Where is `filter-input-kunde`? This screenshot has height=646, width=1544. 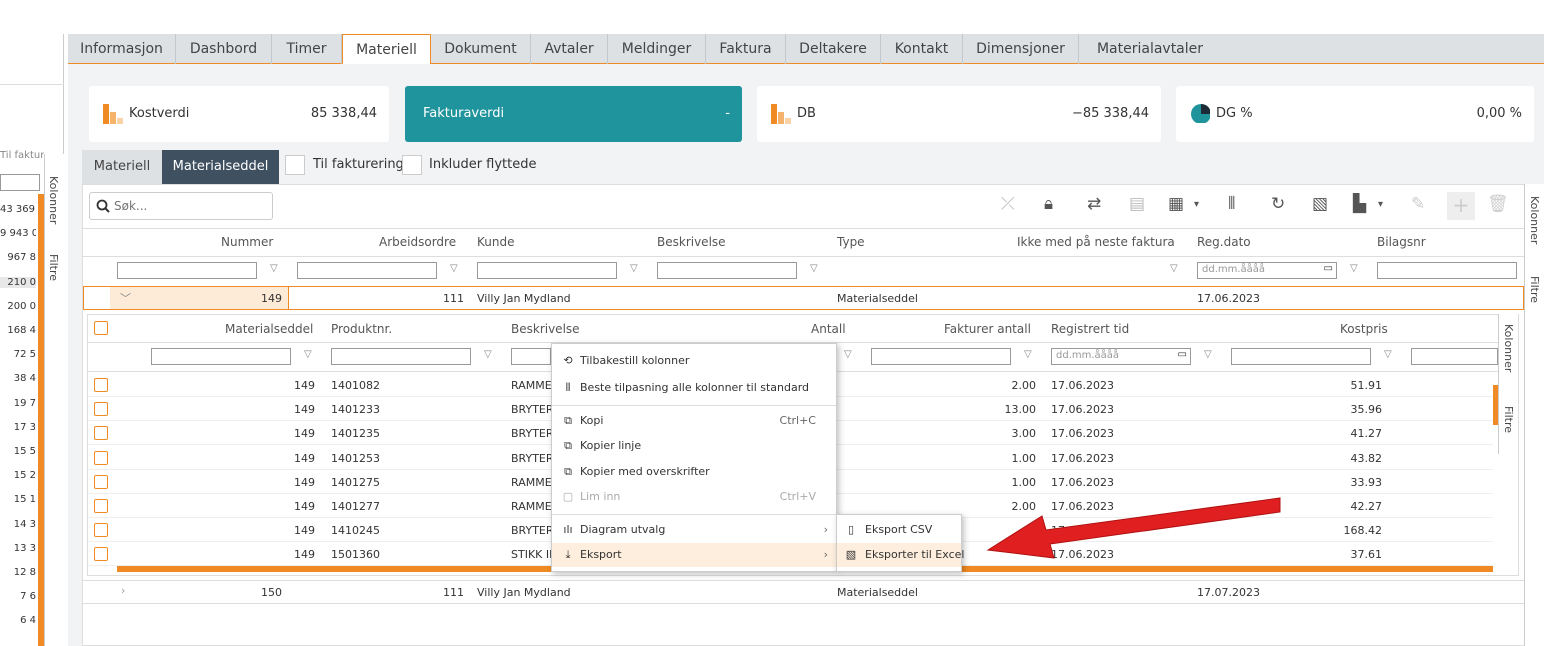 filter-input-kunde is located at coordinates (547, 270).